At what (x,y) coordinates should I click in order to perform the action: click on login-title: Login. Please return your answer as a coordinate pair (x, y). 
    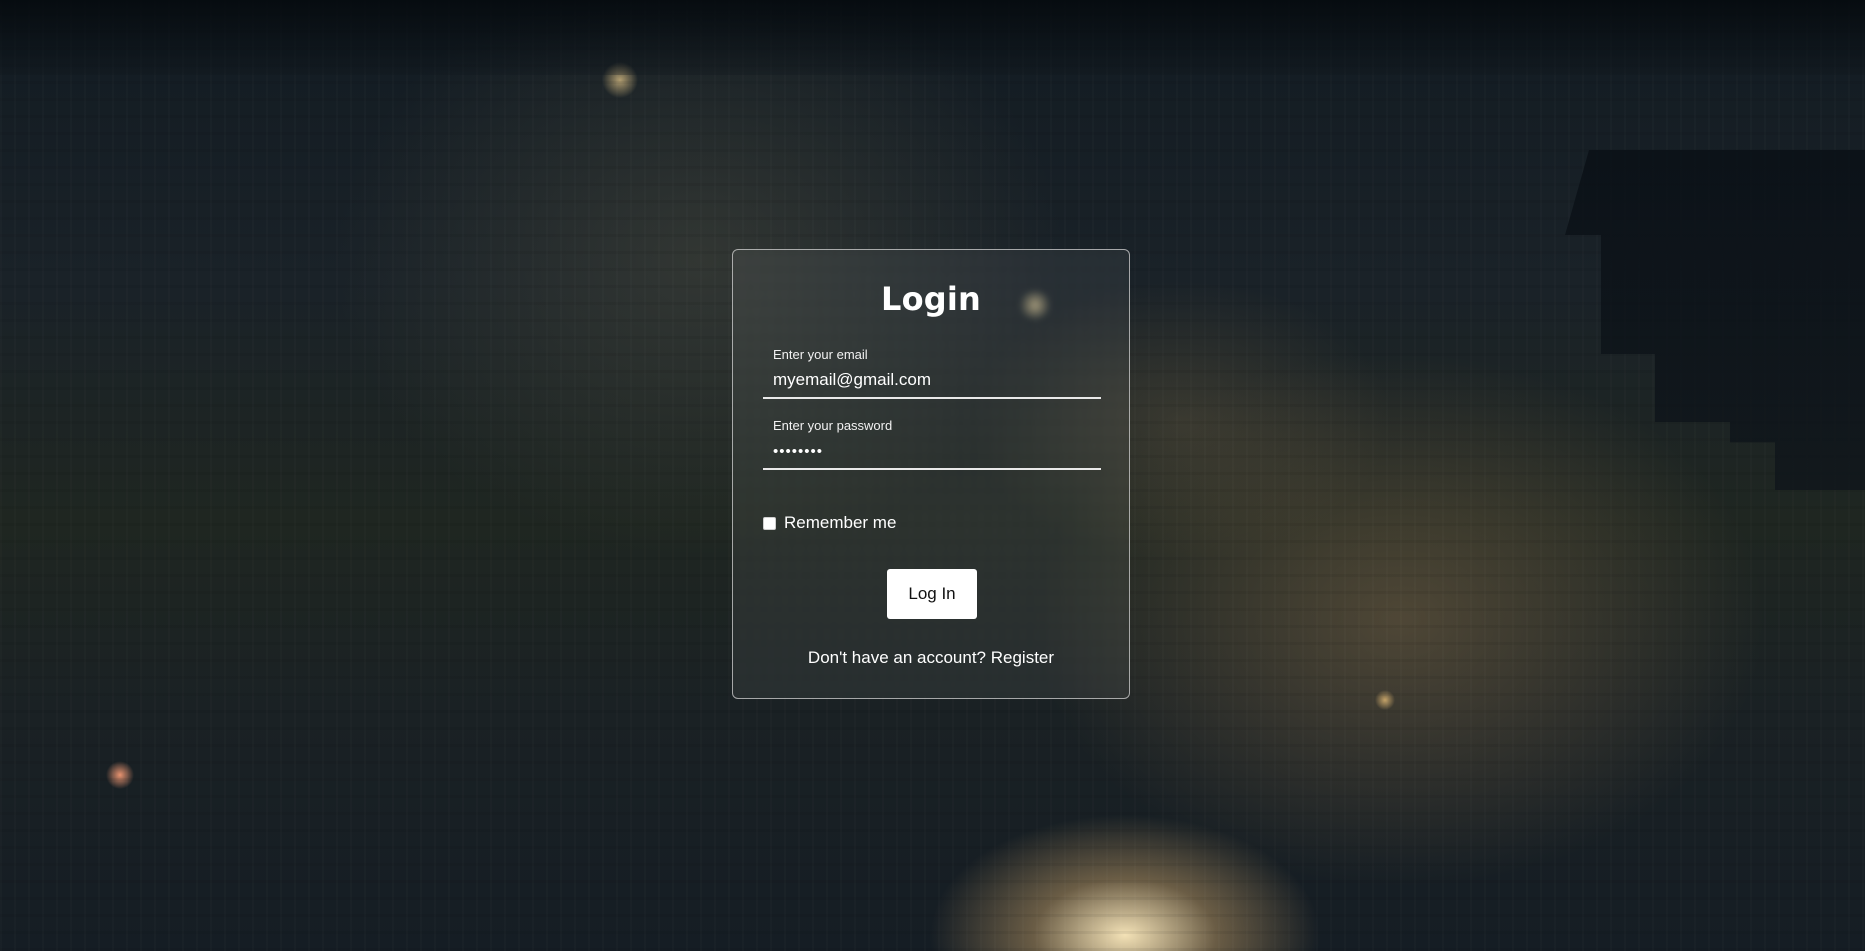
    Looking at the image, I should click on (931, 299).